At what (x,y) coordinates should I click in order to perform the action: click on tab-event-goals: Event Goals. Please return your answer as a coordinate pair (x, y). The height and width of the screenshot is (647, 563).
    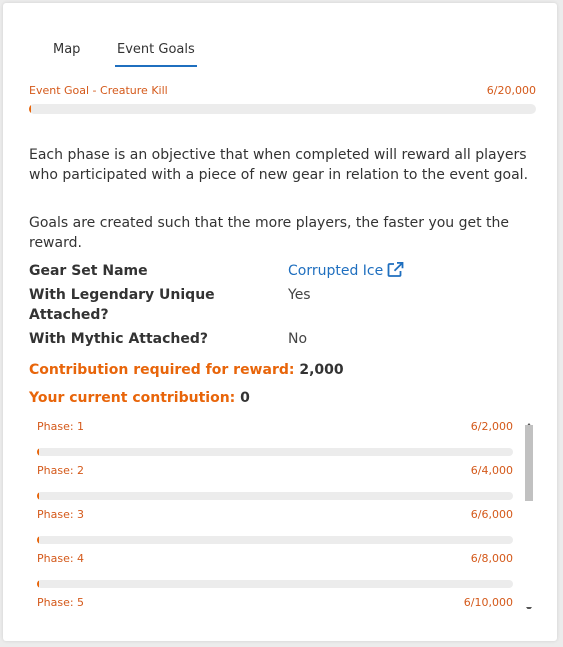
    Looking at the image, I should click on (156, 55).